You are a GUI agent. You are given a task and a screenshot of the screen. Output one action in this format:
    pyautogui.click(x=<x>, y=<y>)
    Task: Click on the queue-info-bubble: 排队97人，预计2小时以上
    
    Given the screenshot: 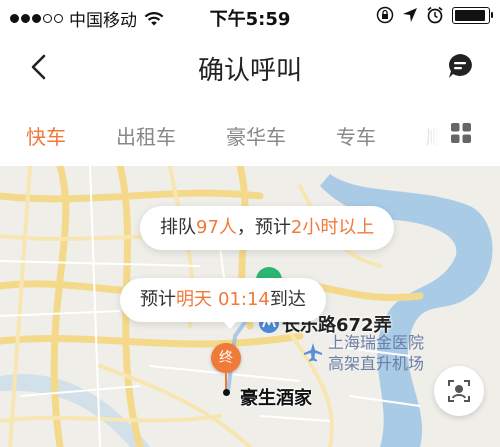 What is the action you would take?
    pyautogui.click(x=267, y=228)
    